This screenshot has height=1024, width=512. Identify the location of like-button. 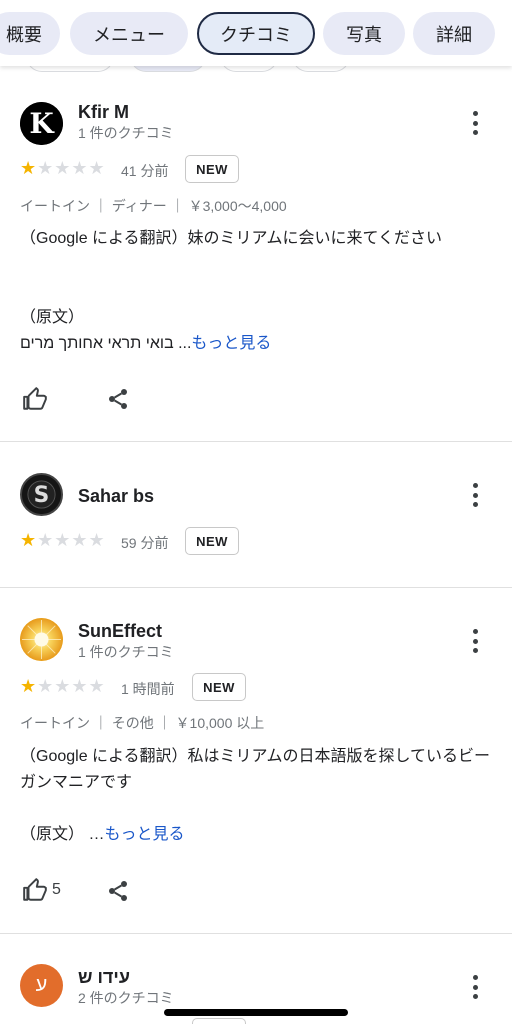
(35, 399).